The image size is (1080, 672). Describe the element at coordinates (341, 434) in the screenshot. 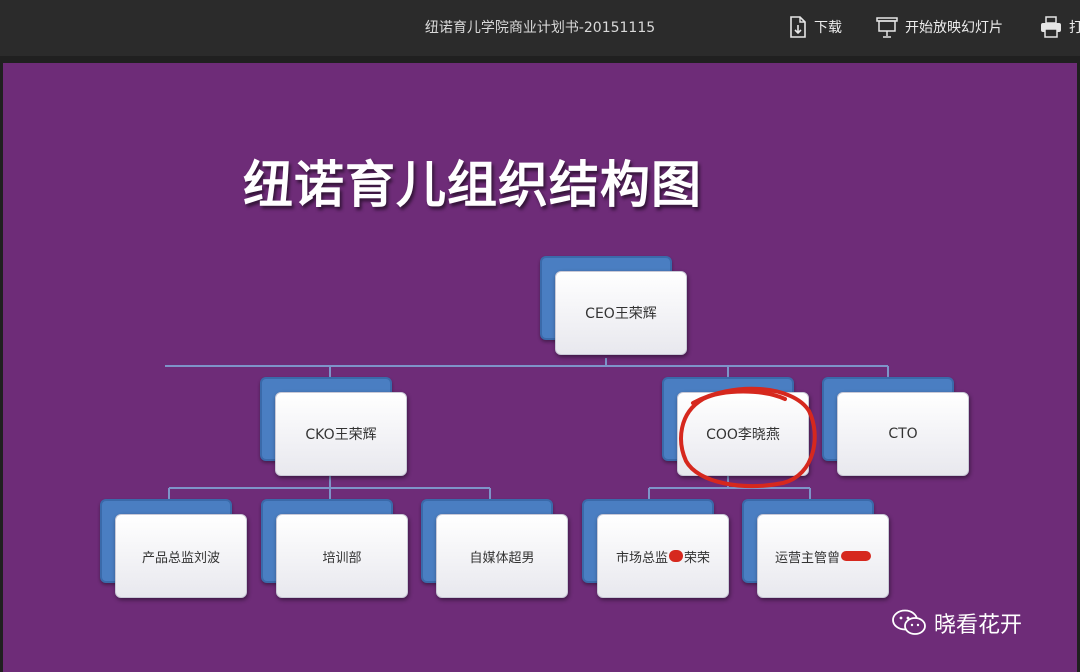

I see `org-node-cko-label: CKO王荣辉` at that location.